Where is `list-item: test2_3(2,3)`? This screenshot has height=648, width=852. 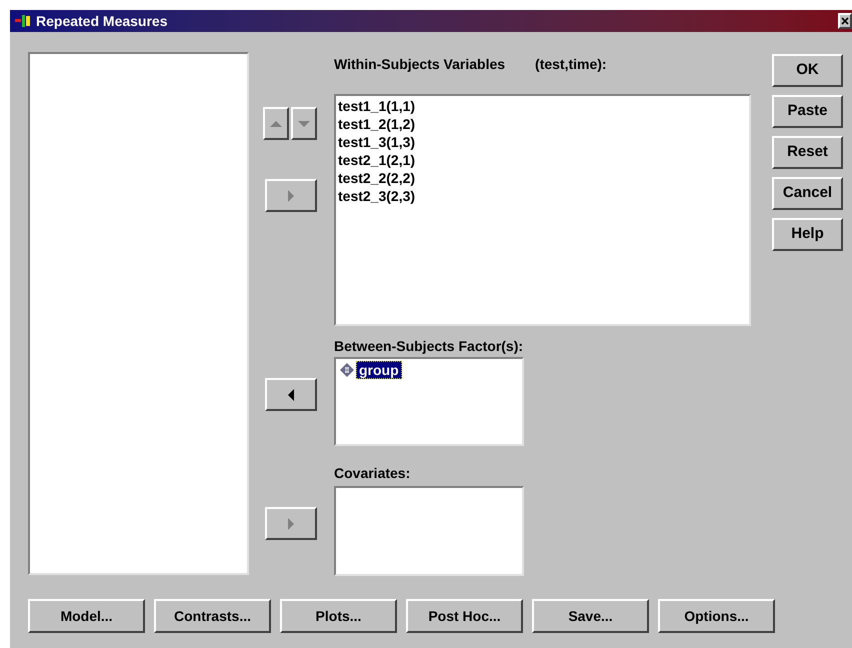 list-item: test2_3(2,3) is located at coordinates (543, 196).